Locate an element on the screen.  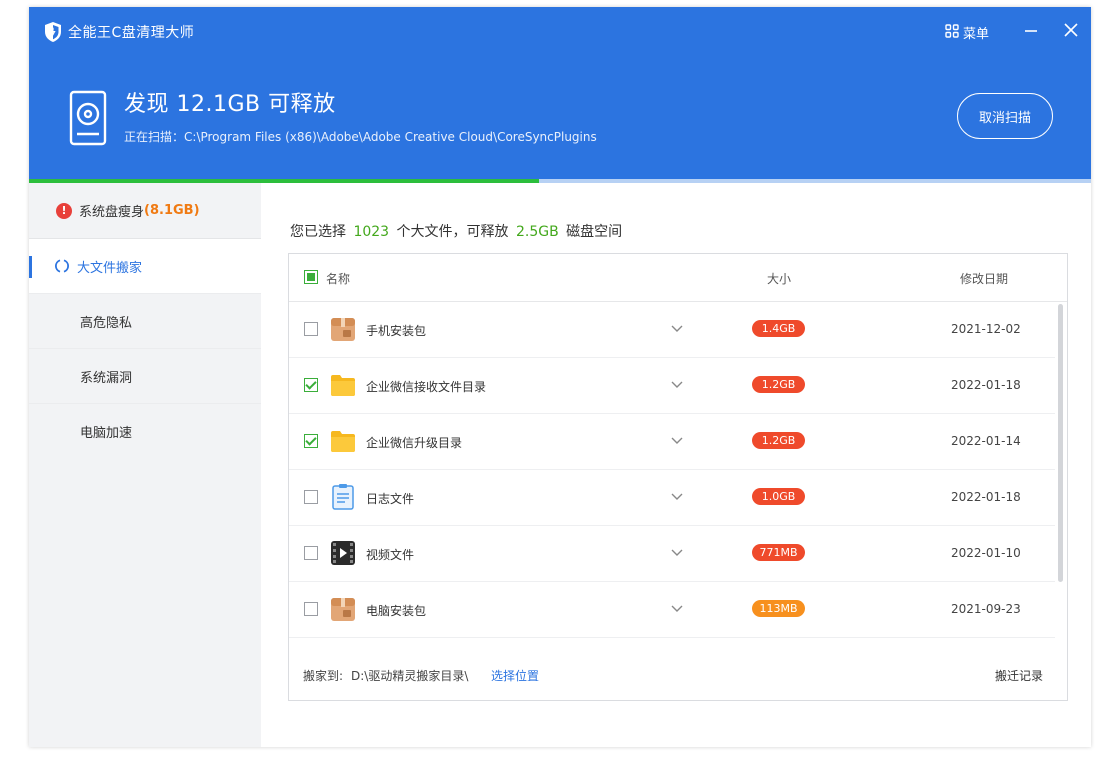
sidebar-item-system-slim: ! 系统盘瘦身 (8.1GB) is located at coordinates (145, 211).